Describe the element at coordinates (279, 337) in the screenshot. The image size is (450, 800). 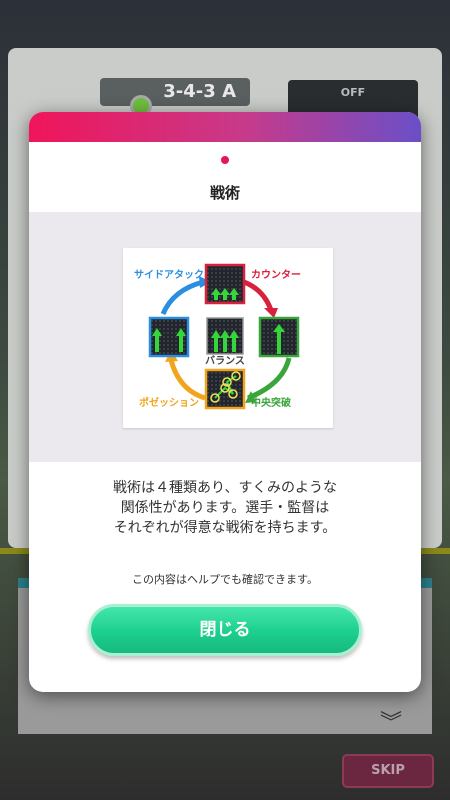
I see `central-break-tile` at that location.